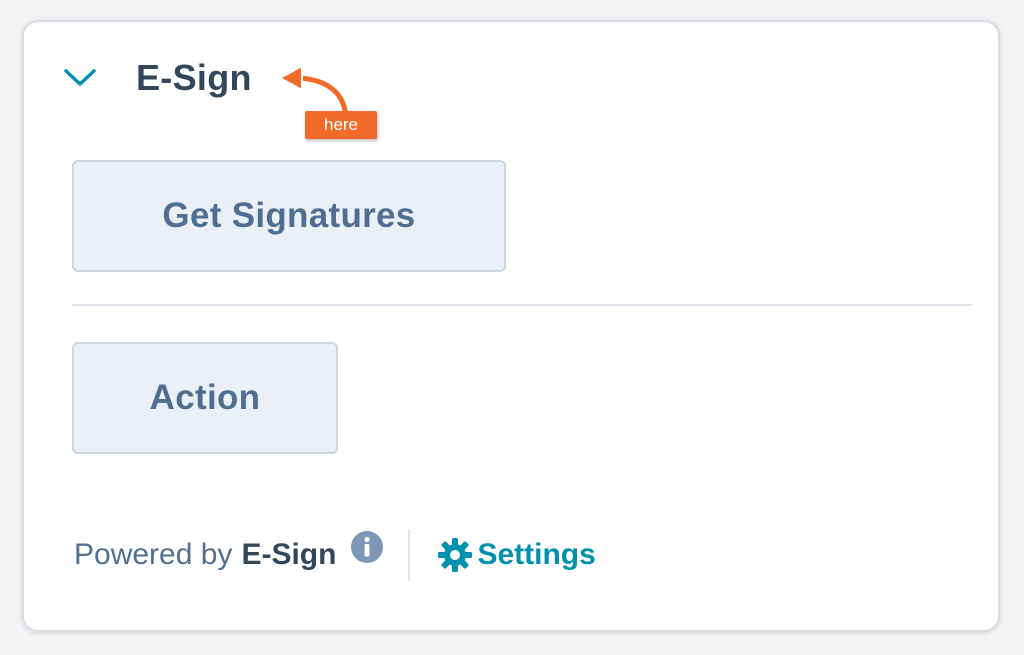 This screenshot has height=655, width=1024. Describe the element at coordinates (455, 555) in the screenshot. I see `gear-icon` at that location.